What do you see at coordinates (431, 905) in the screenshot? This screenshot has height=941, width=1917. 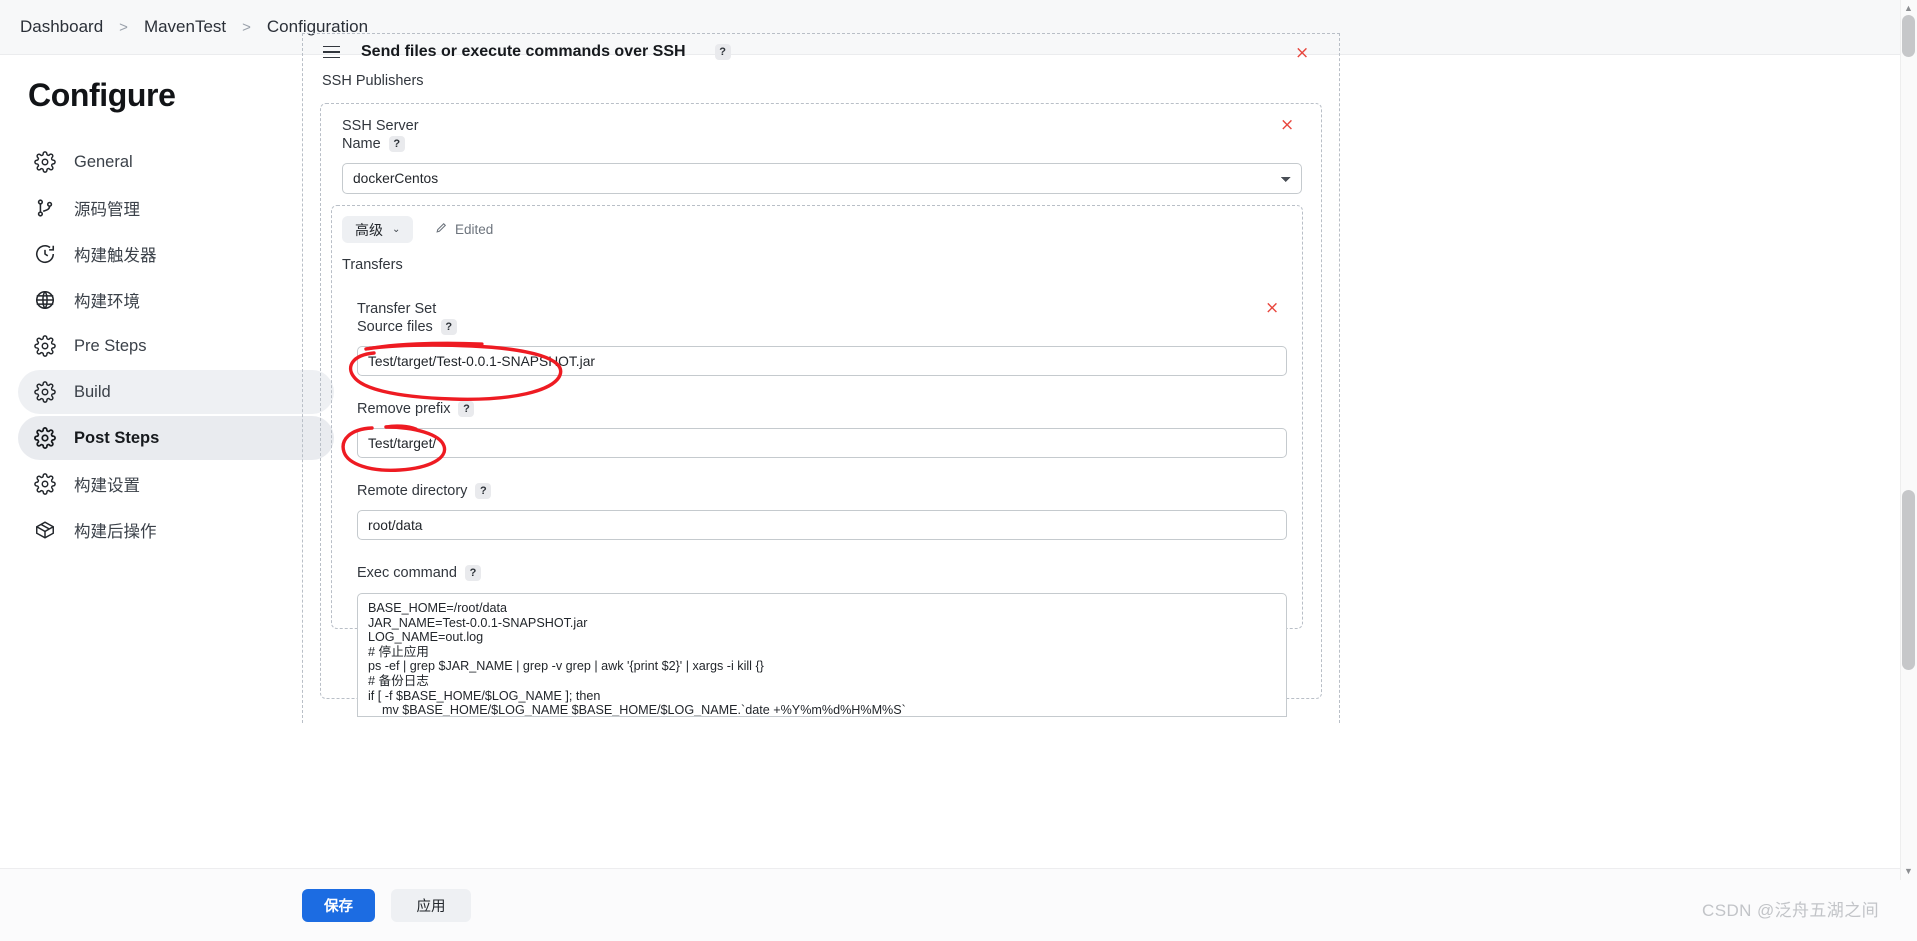 I see `apply-button: 应用` at bounding box center [431, 905].